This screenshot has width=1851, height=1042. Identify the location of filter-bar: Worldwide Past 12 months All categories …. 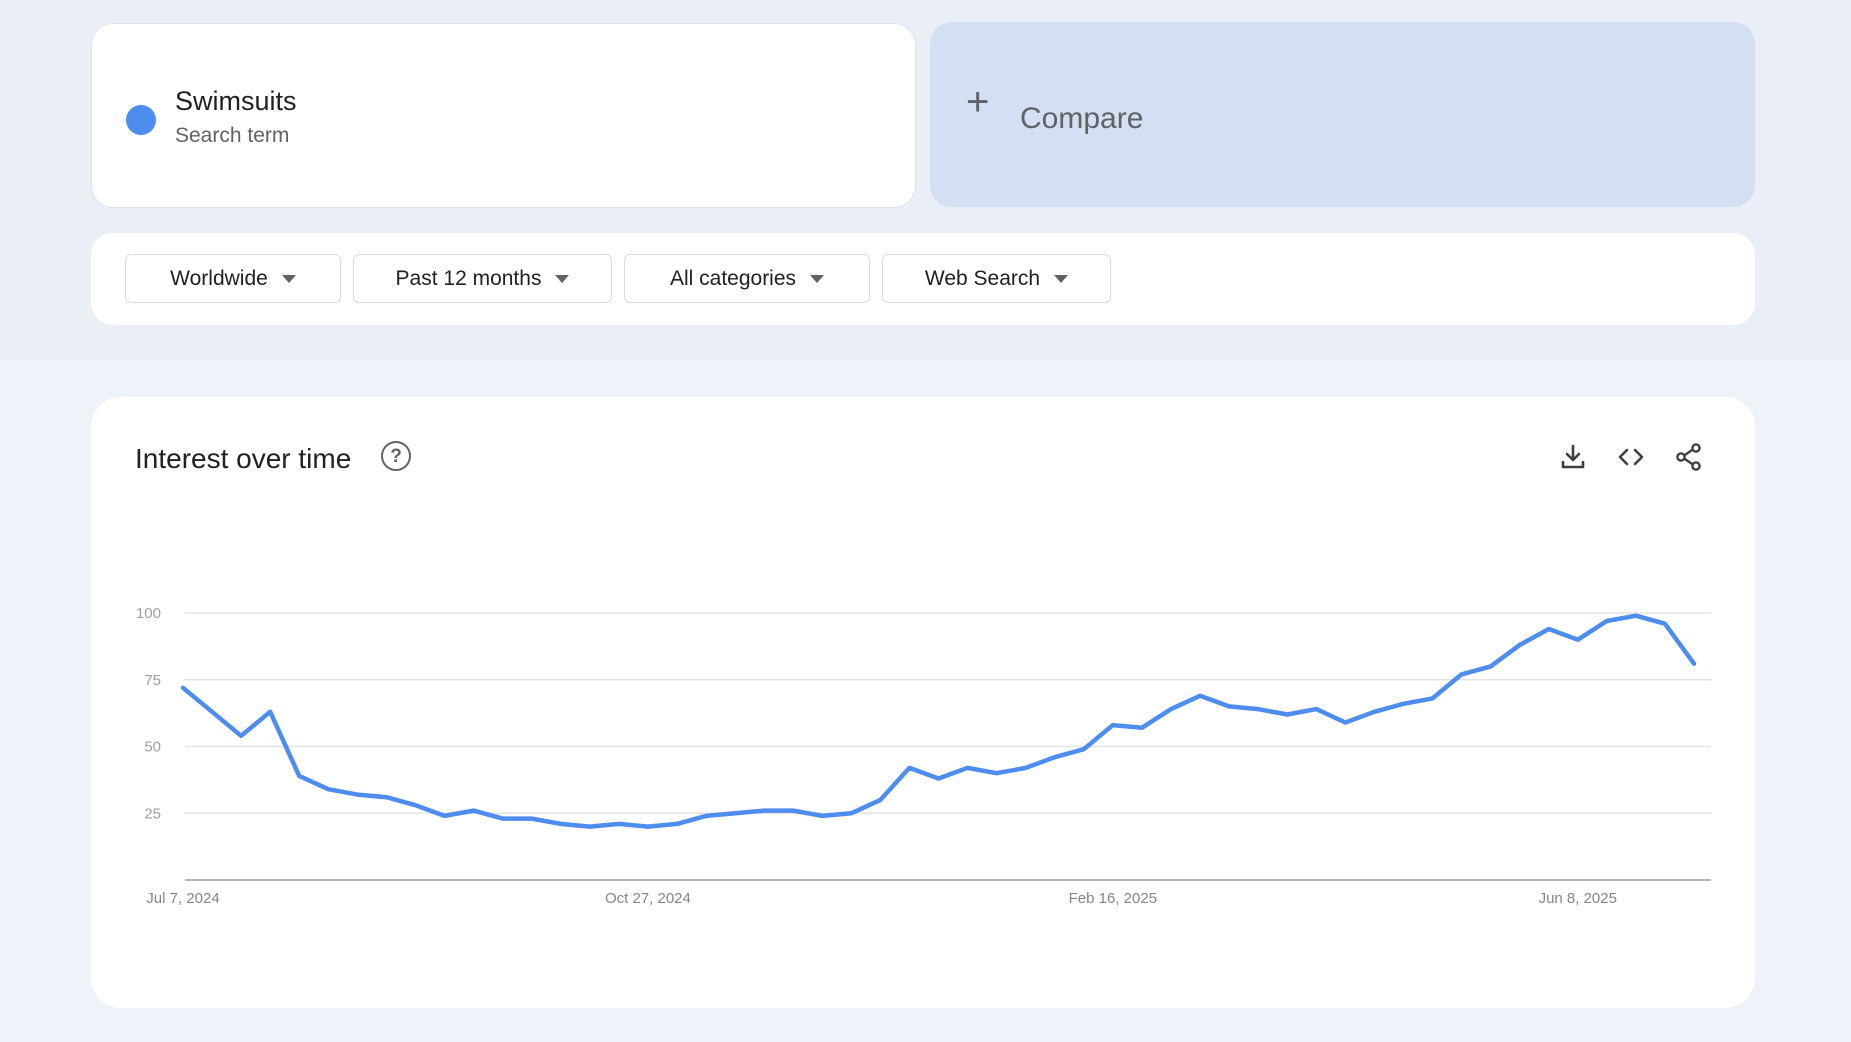
(923, 279).